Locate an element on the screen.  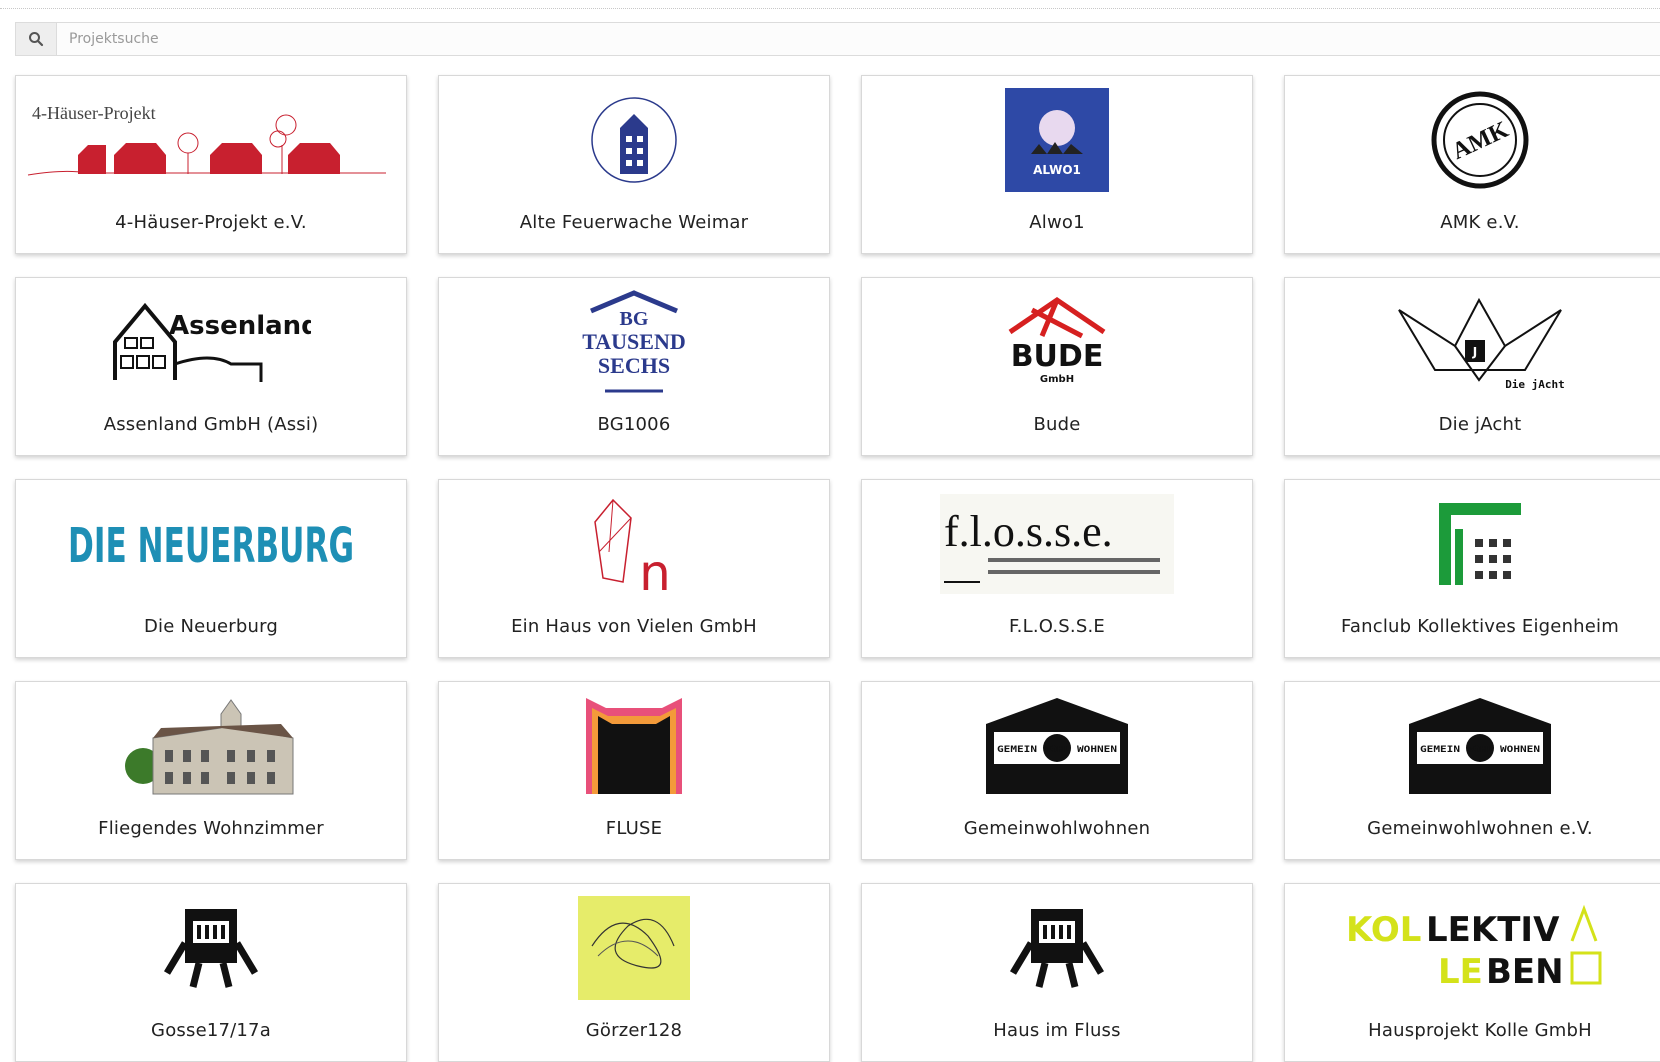
project-card: DIE NEUERBURG Die Neuerburg is located at coordinates (211, 568).